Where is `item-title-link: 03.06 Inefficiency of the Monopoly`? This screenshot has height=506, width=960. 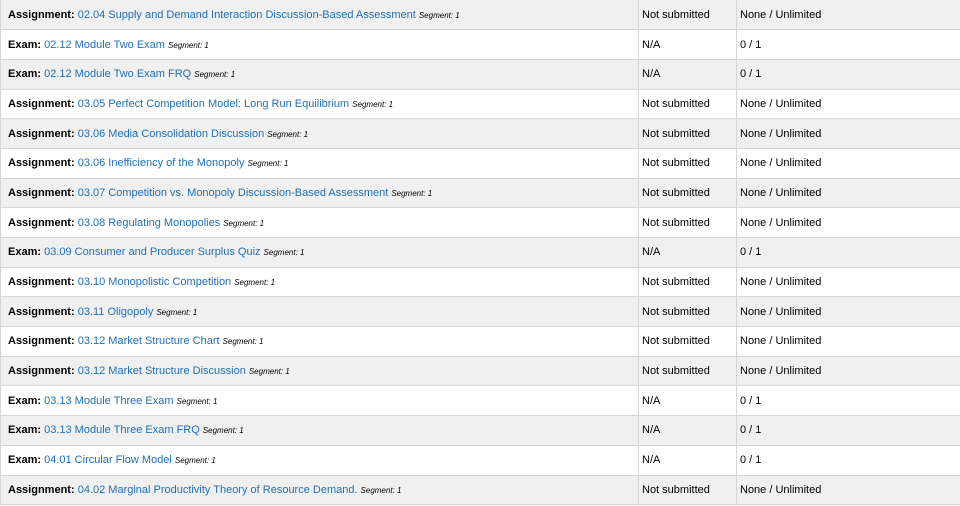
item-title-link: 03.06 Inefficiency of the Monopoly is located at coordinates (161, 163).